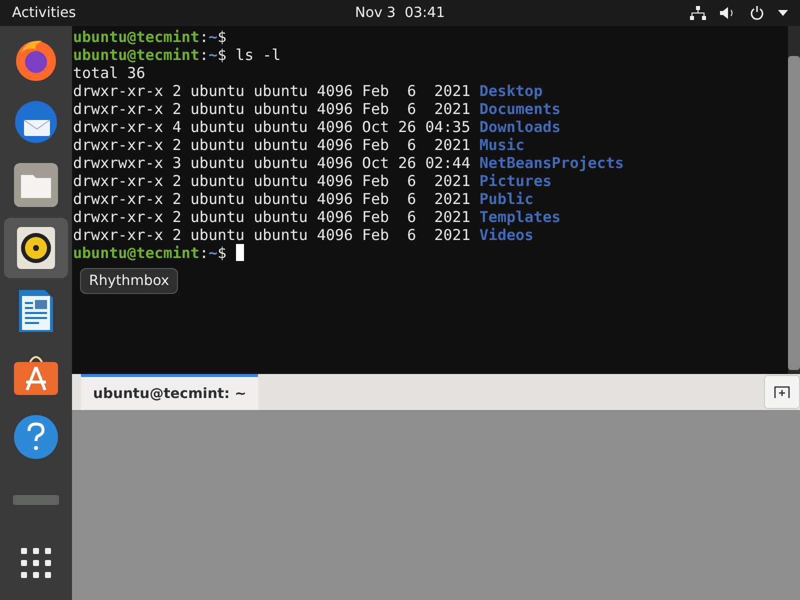 The width and height of the screenshot is (800, 600). What do you see at coordinates (177, 55) in the screenshot?
I see `prompt-line: ubuntu@tecmint:~$ ls -l` at bounding box center [177, 55].